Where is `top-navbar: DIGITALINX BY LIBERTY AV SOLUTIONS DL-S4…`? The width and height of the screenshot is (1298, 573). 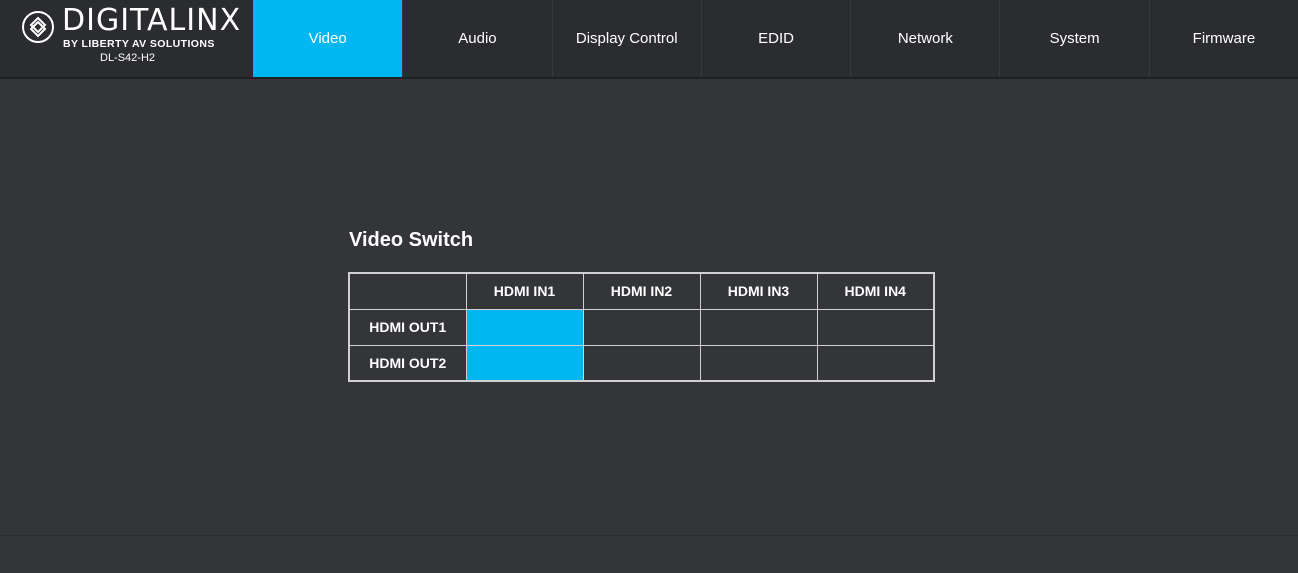
top-navbar: DIGITALINX BY LIBERTY AV SOLUTIONS DL-S4… is located at coordinates (649, 39).